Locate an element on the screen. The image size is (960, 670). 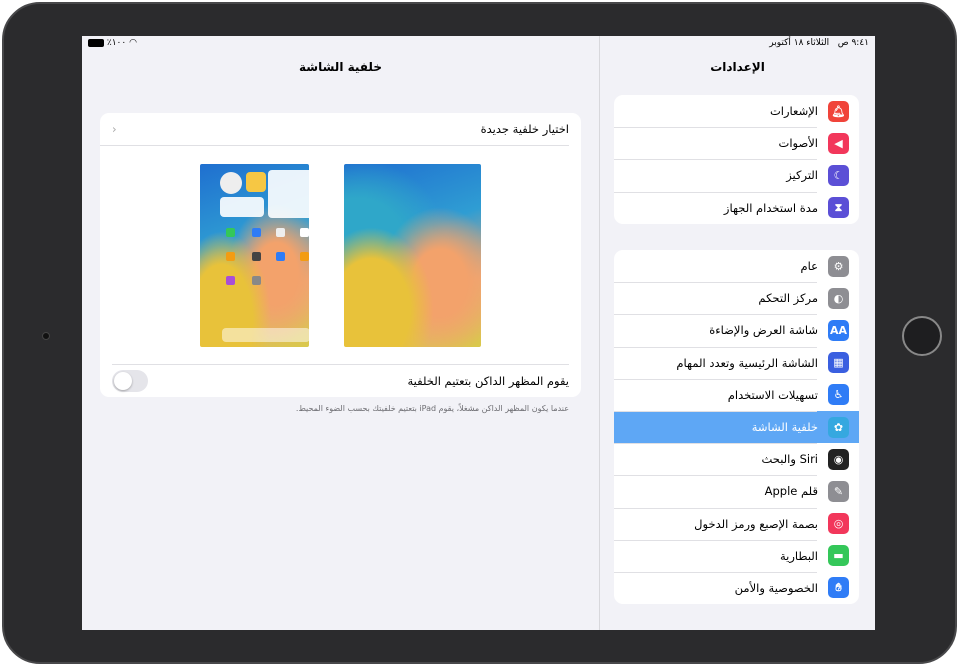
sidebar-item-label: الإشعارات is located at coordinates (793, 111).